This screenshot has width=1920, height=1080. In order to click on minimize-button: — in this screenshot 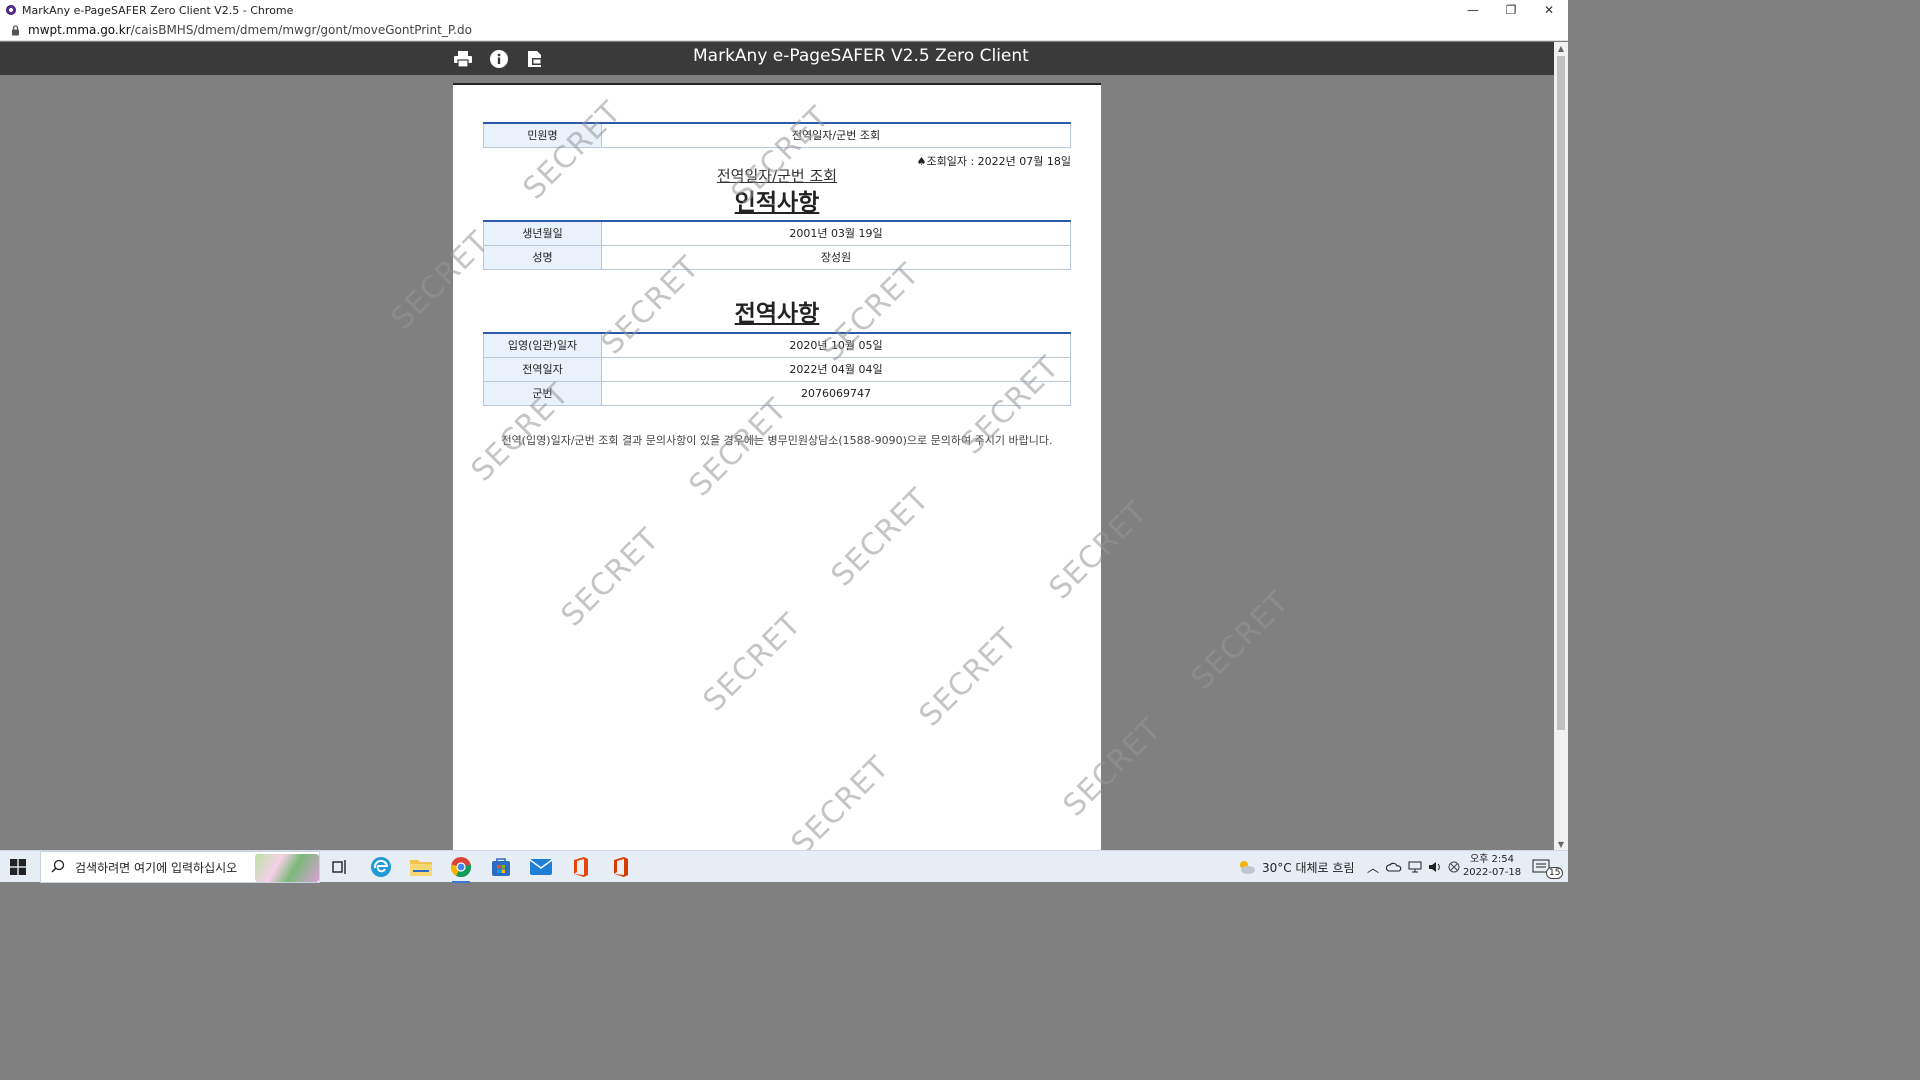, I will do `click(1473, 10)`.